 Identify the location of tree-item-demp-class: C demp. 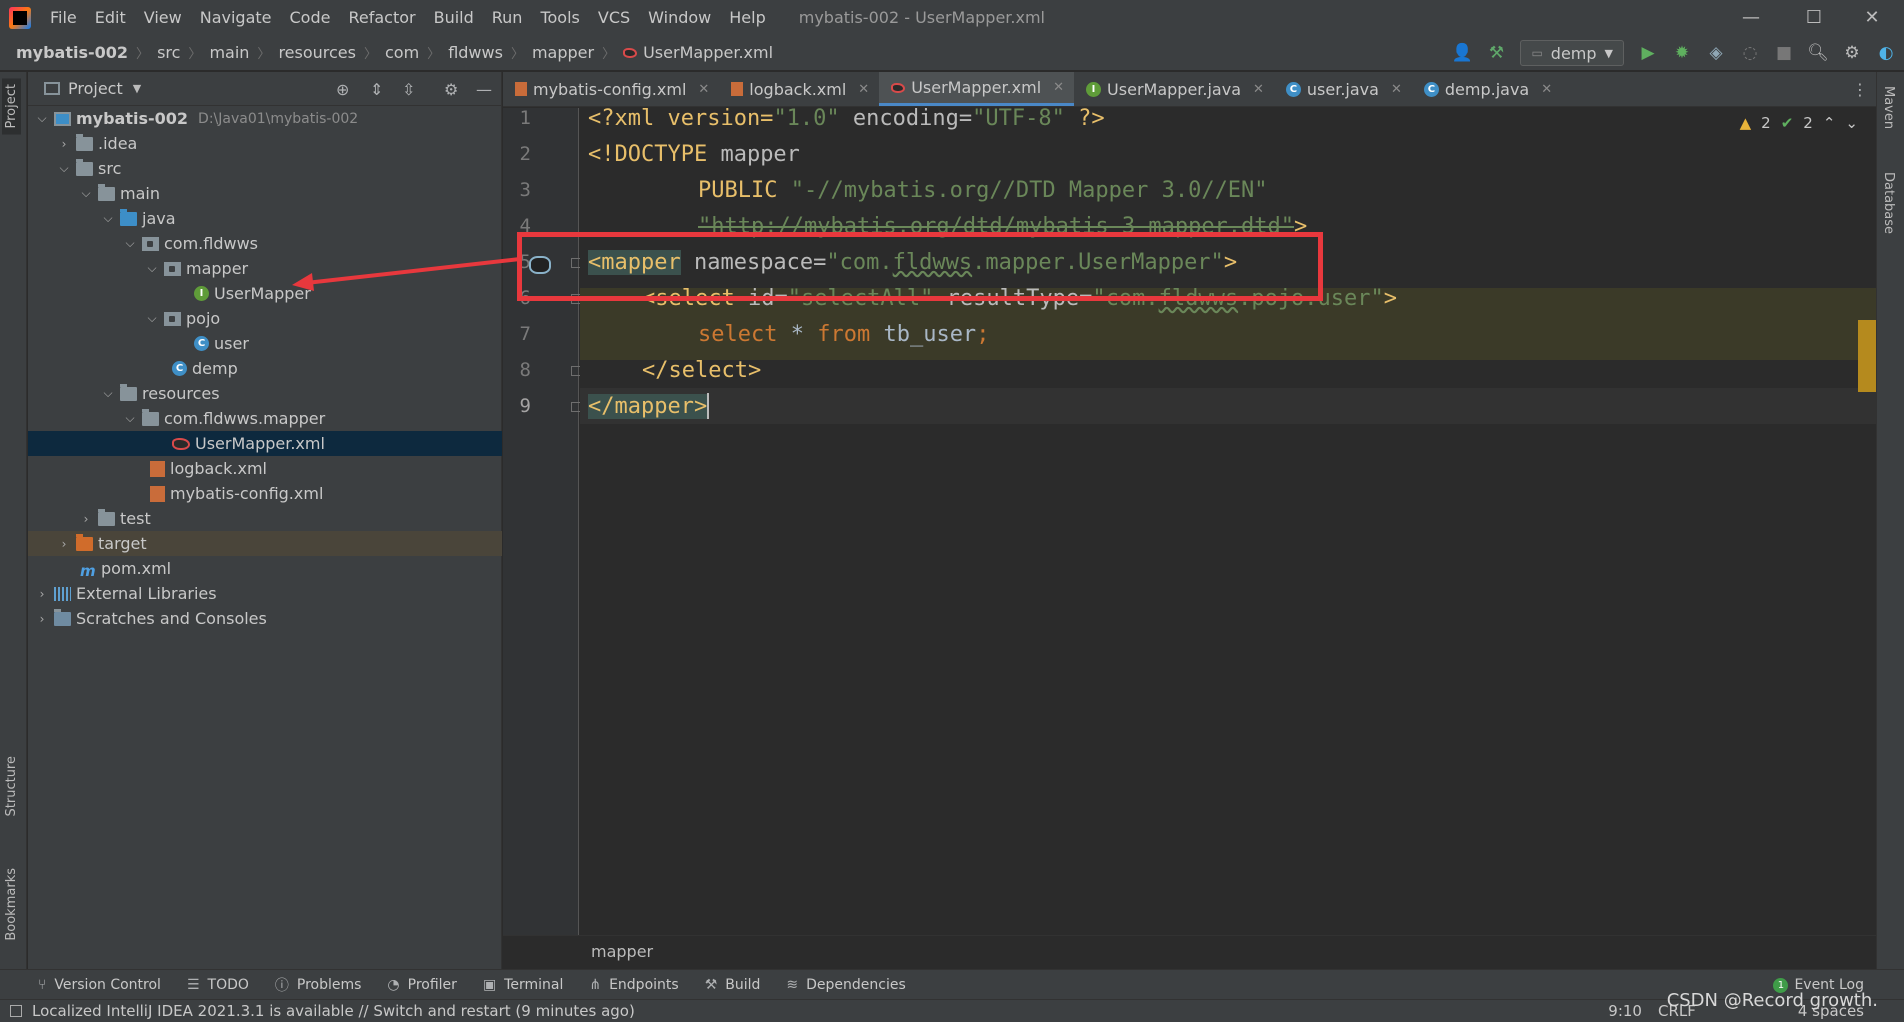
(265, 368).